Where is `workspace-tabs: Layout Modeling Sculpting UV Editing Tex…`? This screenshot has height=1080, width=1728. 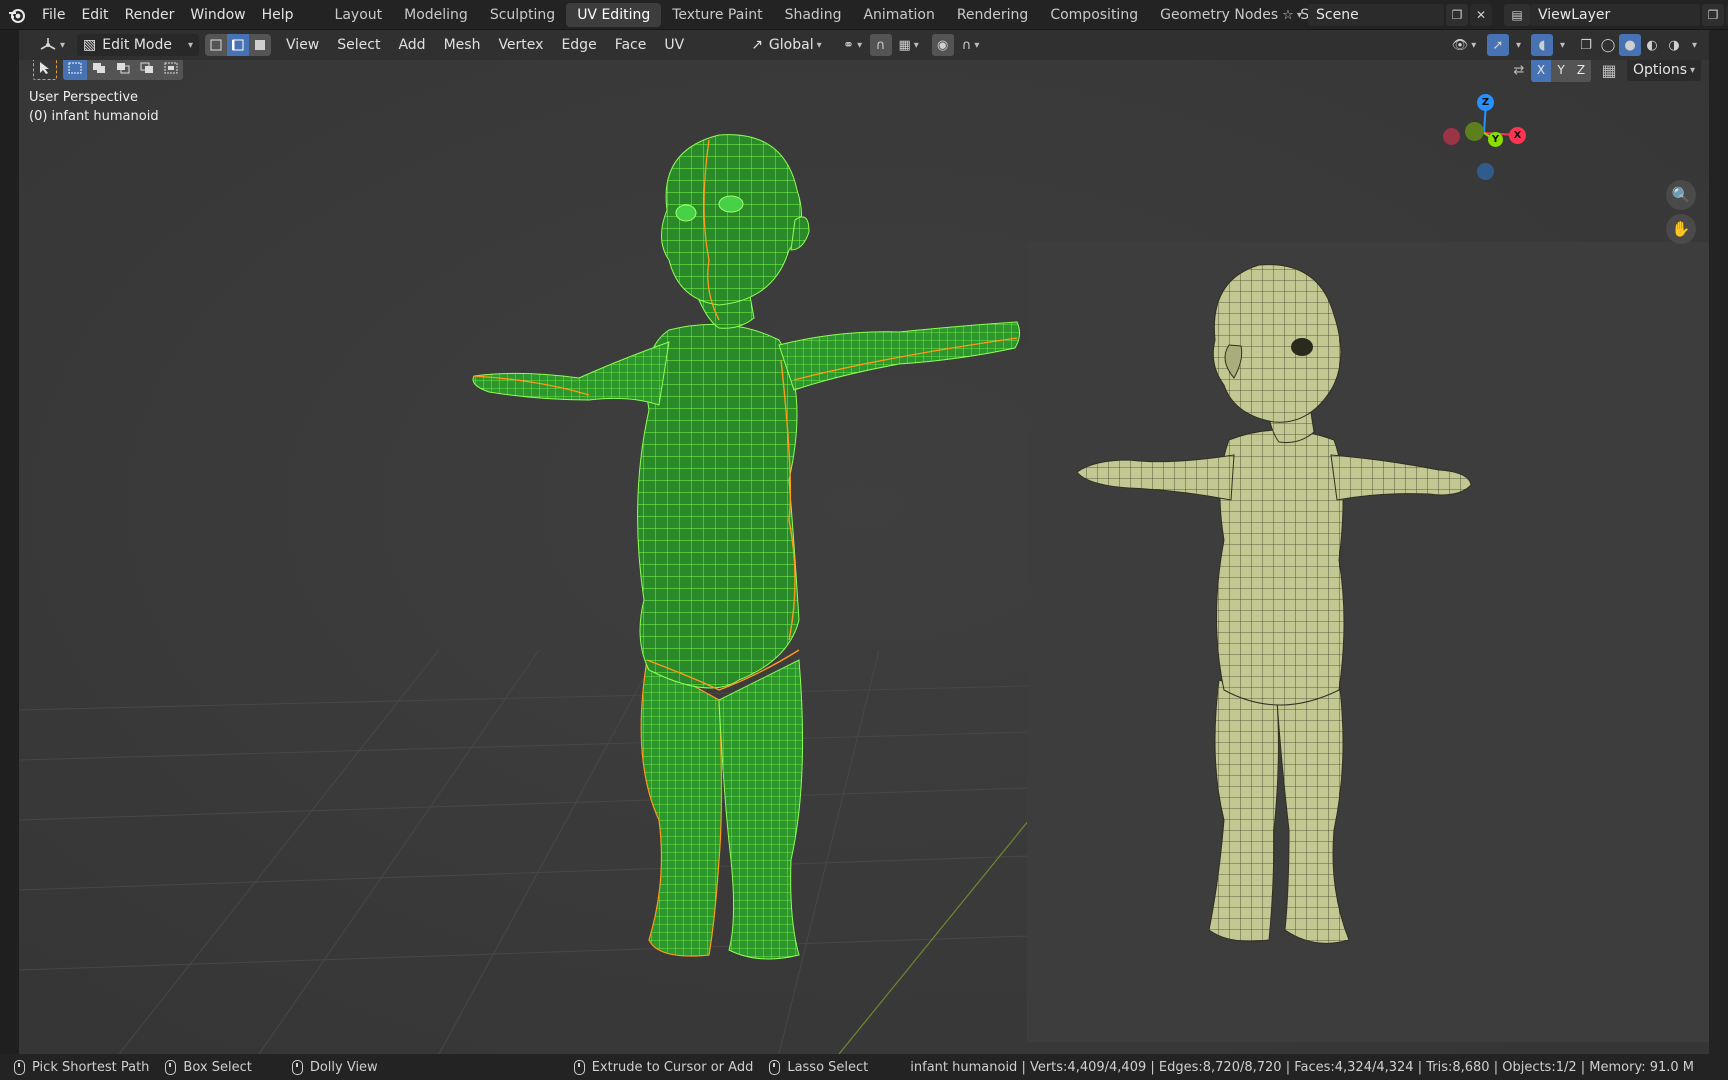 workspace-tabs: Layout Modeling Sculpting UV Editing Tex… is located at coordinates (842, 15).